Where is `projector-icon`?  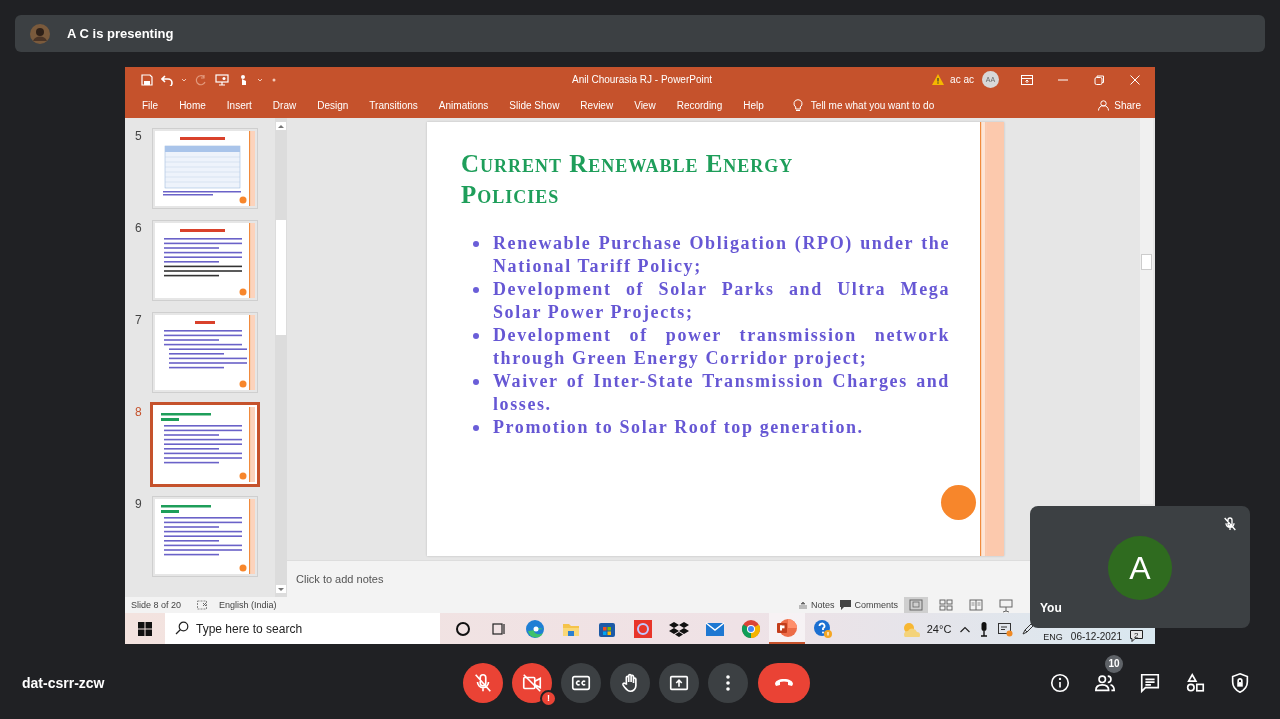 projector-icon is located at coordinates (1006, 604).